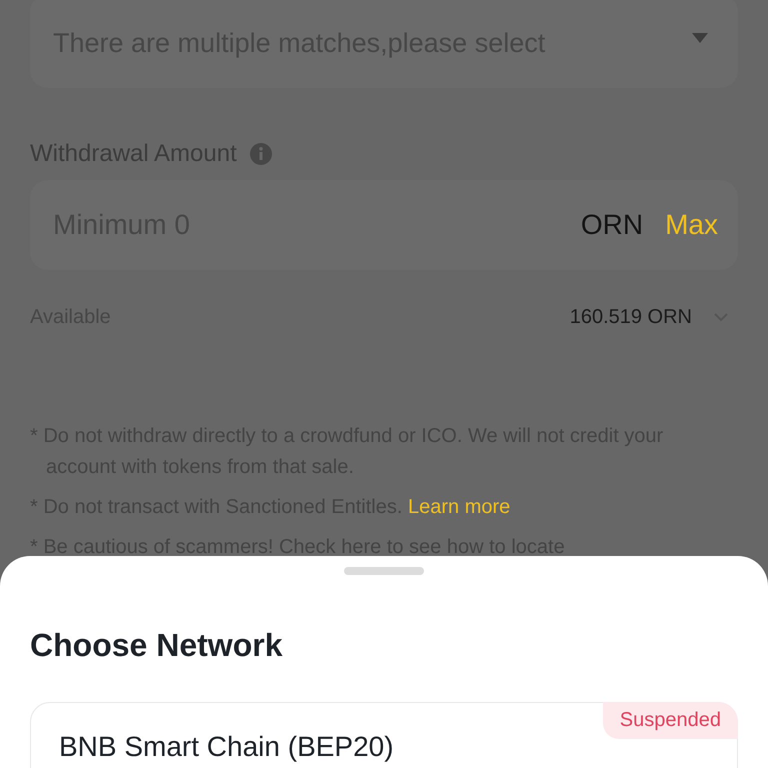  Describe the element at coordinates (700, 38) in the screenshot. I see `caret-icon` at that location.